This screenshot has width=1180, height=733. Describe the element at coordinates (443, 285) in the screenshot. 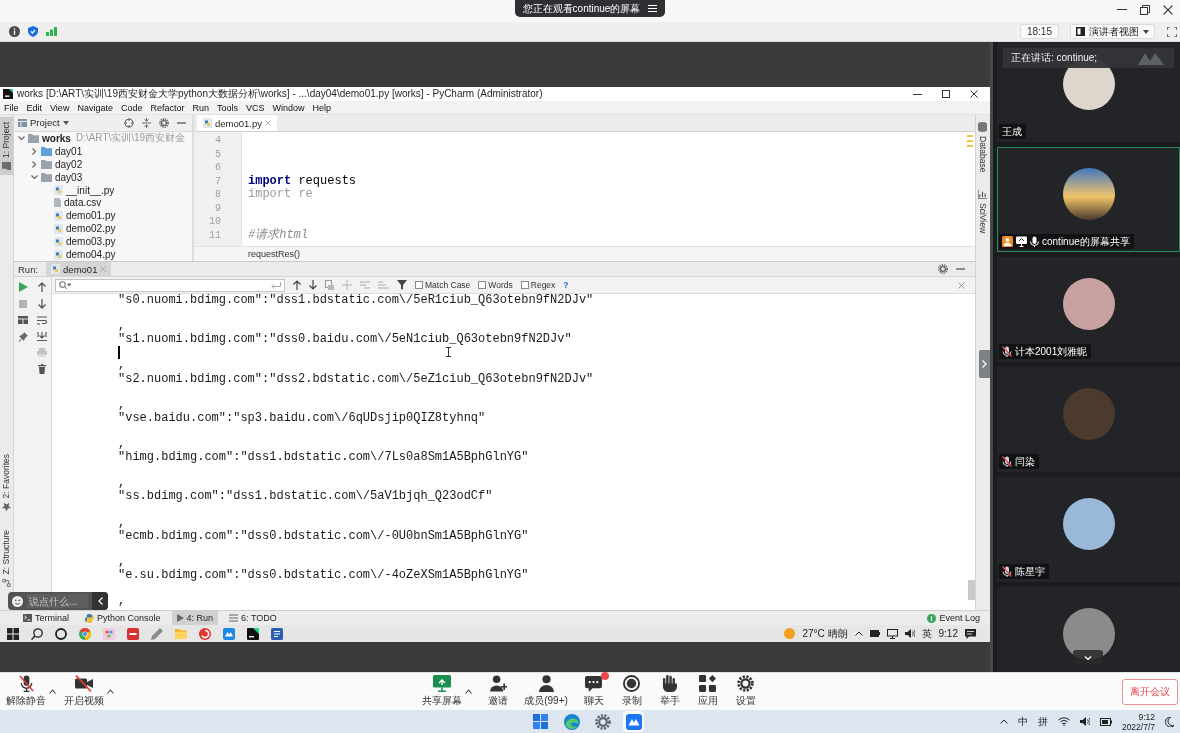

I see `checkbox-option: Match Case` at that location.